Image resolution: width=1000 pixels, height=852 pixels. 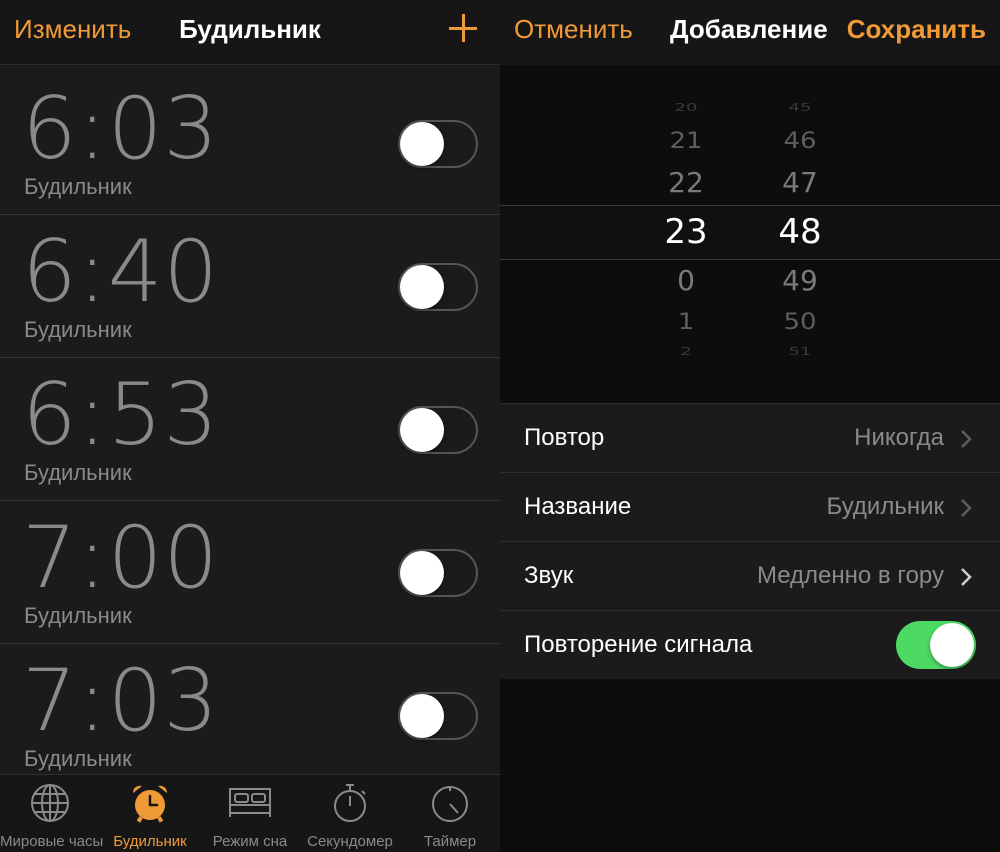 What do you see at coordinates (250, 29) in the screenshot?
I see `page-title: Будильник` at bounding box center [250, 29].